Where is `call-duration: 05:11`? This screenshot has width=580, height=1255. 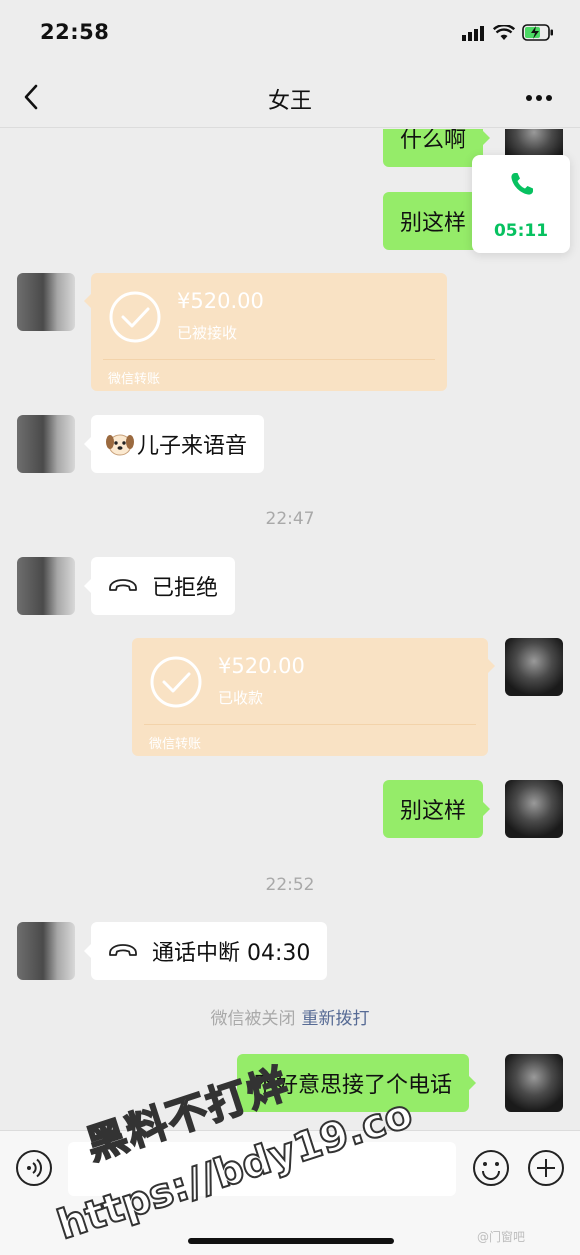
call-duration: 05:11 is located at coordinates (521, 231).